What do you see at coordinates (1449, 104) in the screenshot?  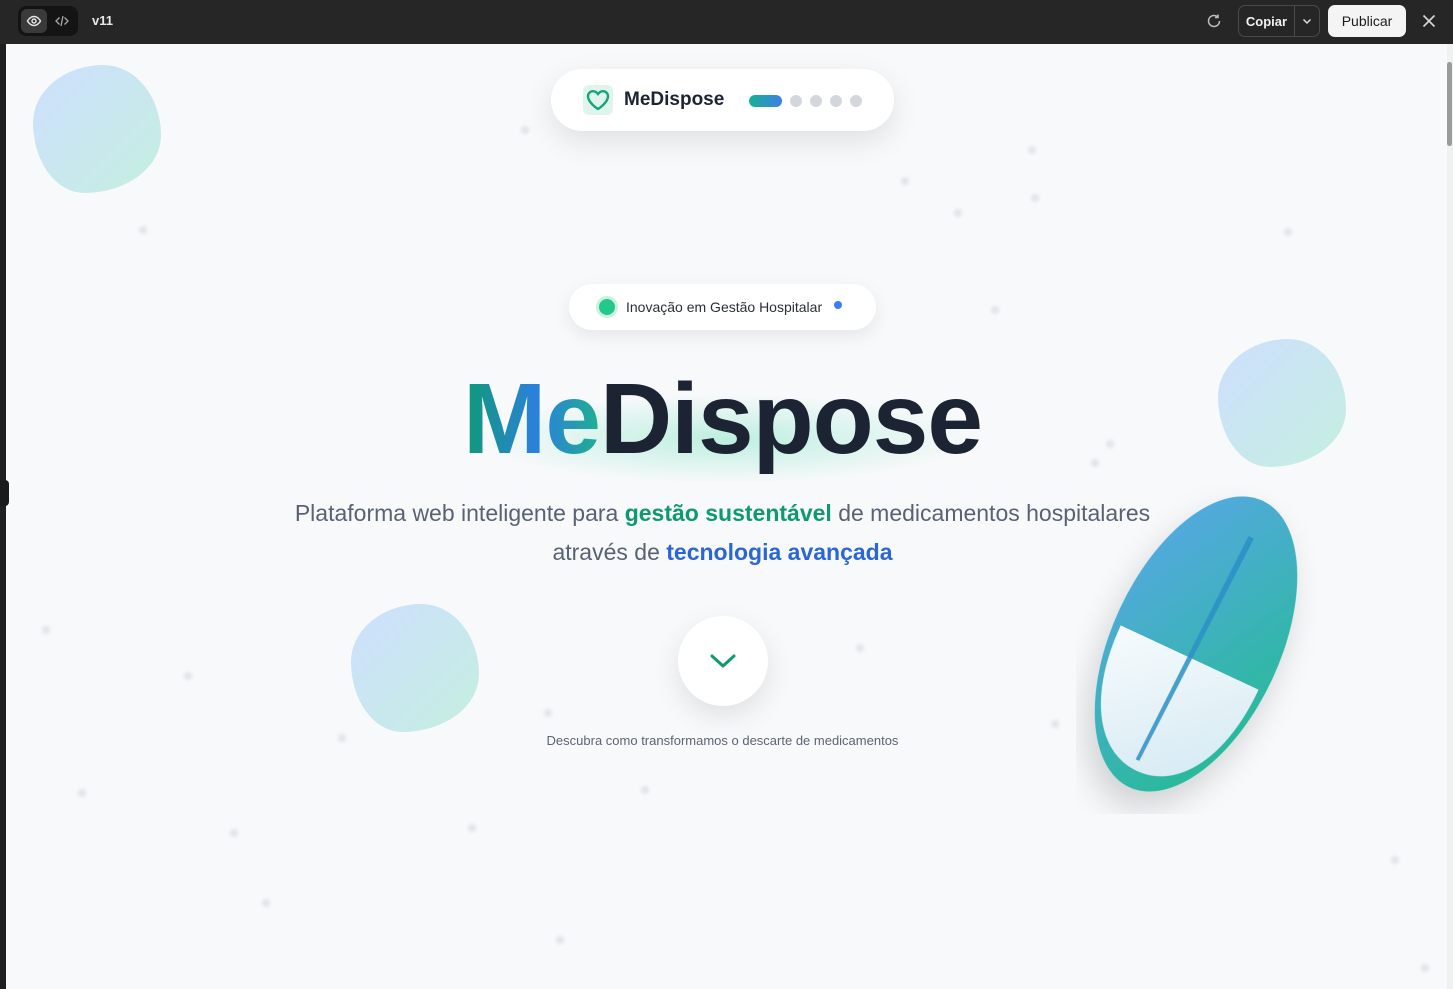 I see `scrollbar-thumb` at bounding box center [1449, 104].